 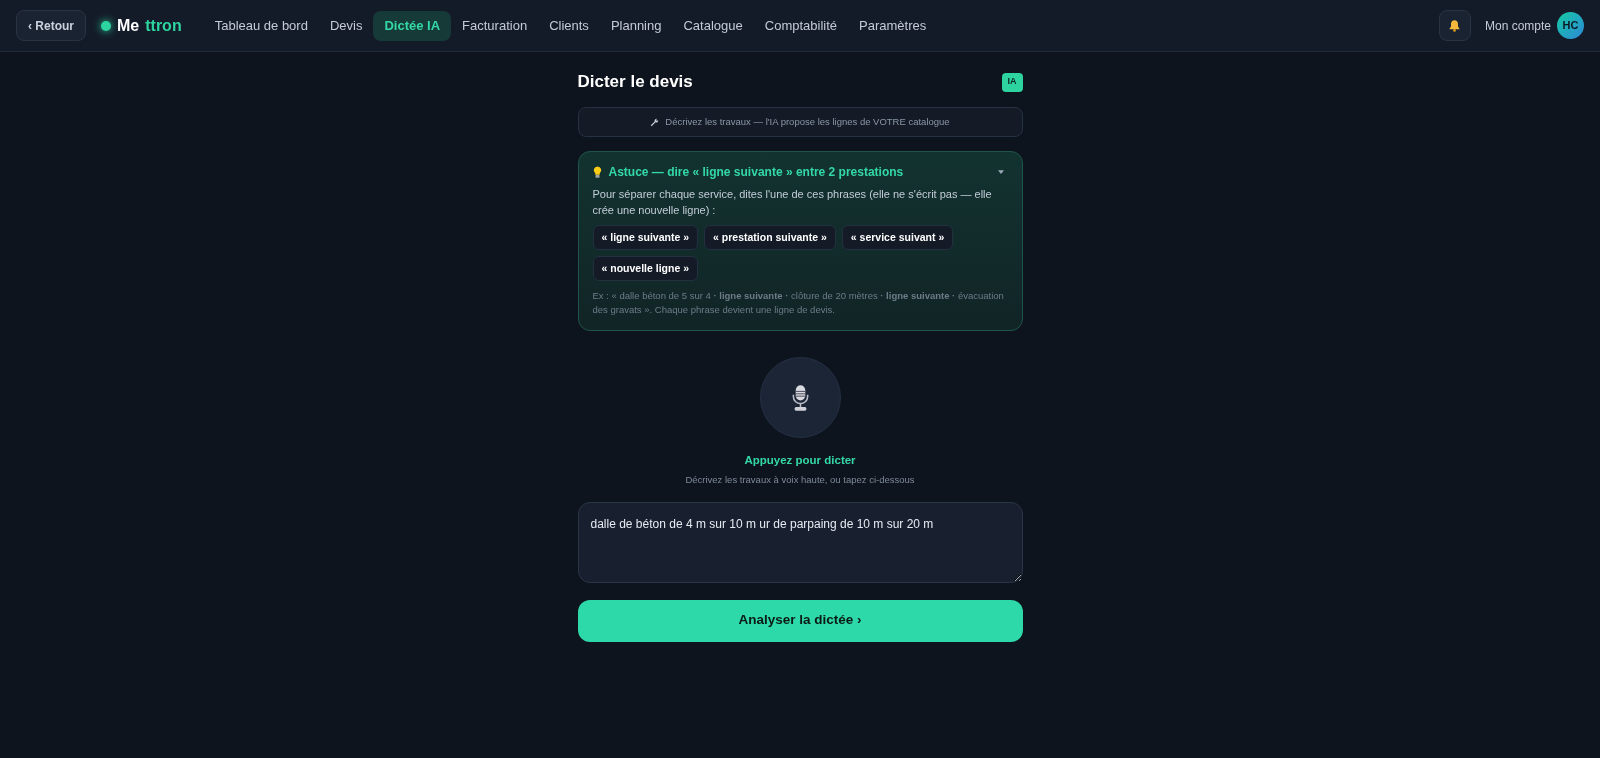 What do you see at coordinates (655, 122) in the screenshot?
I see `wrench-icon` at bounding box center [655, 122].